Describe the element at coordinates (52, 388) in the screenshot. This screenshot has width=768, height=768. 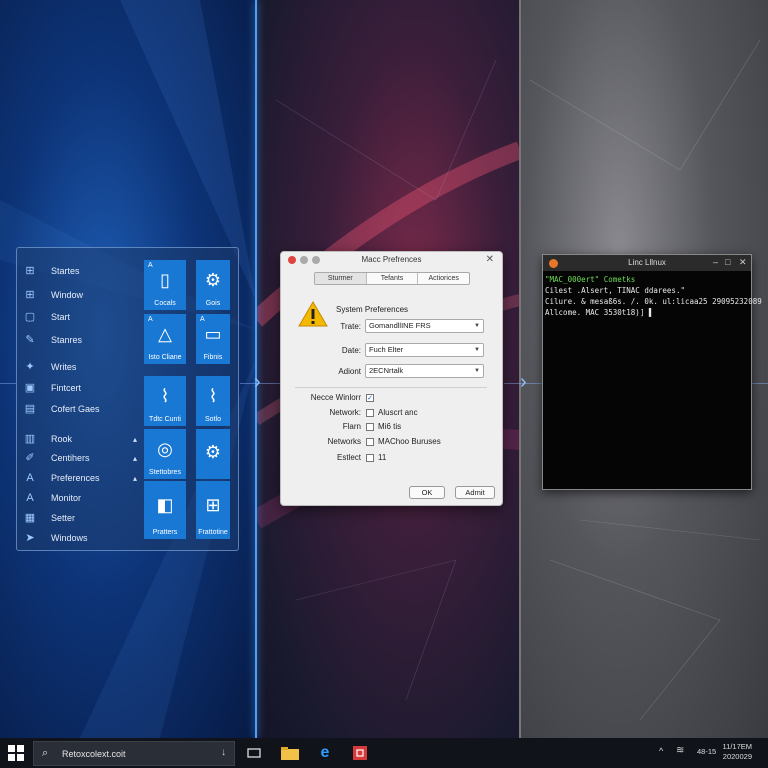
I see `start-menu-item: ▣ Fintcert` at that location.